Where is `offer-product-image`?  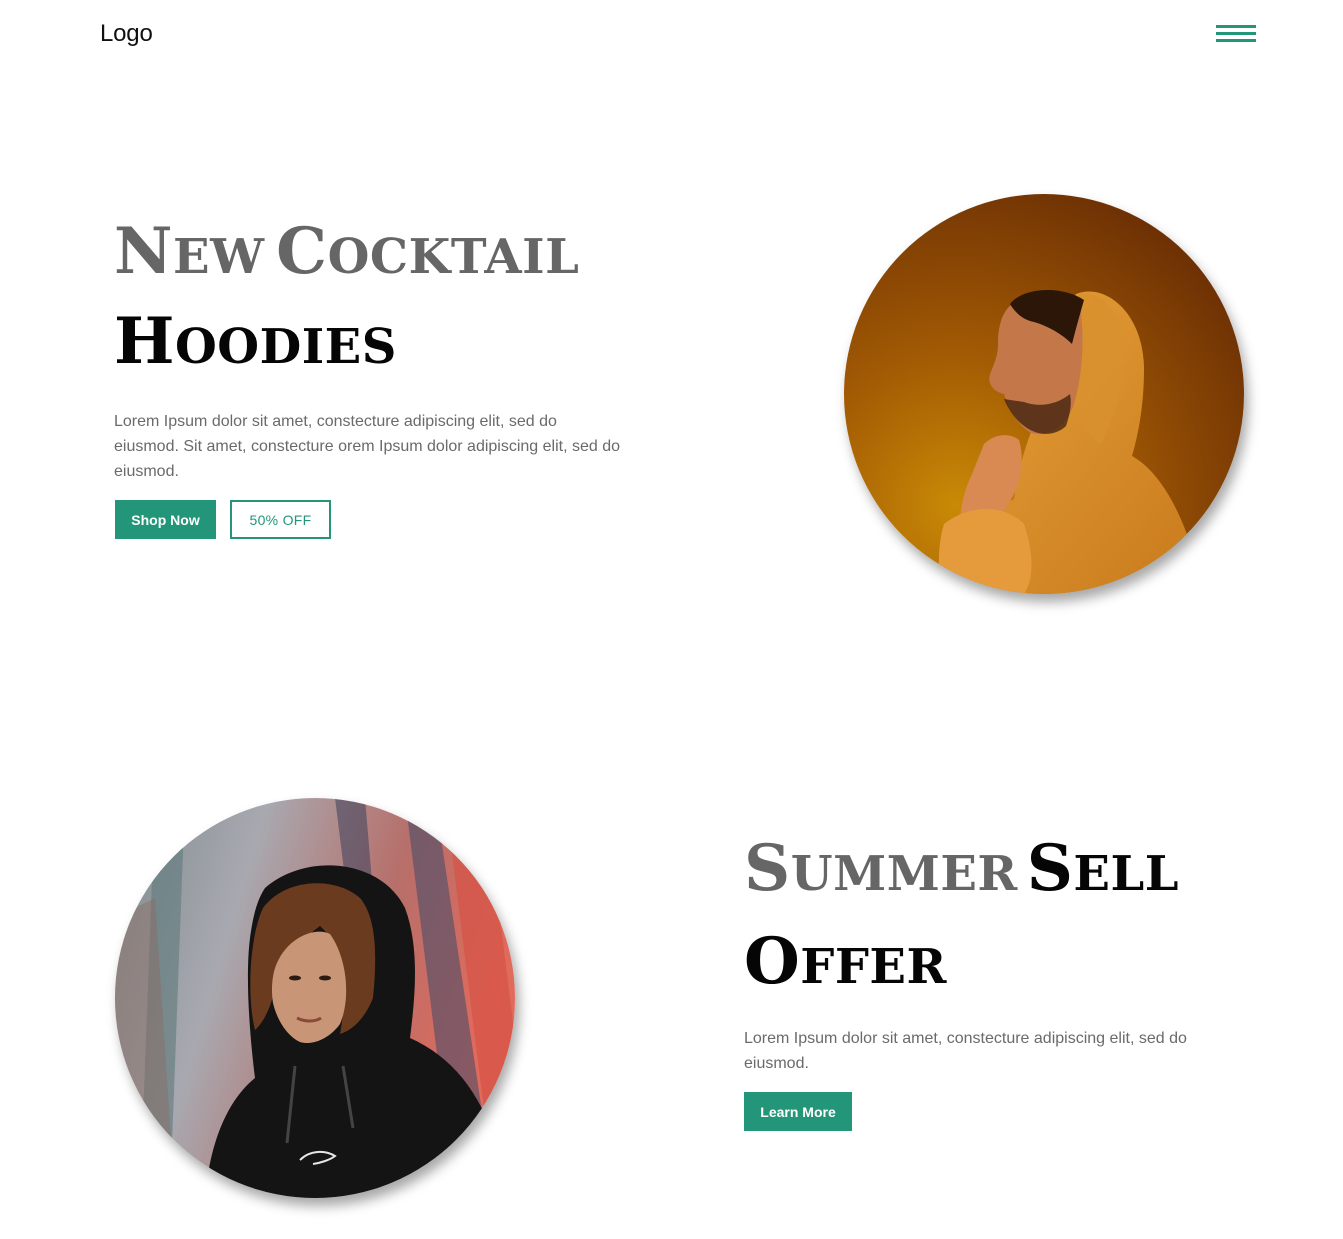 offer-product-image is located at coordinates (315, 998).